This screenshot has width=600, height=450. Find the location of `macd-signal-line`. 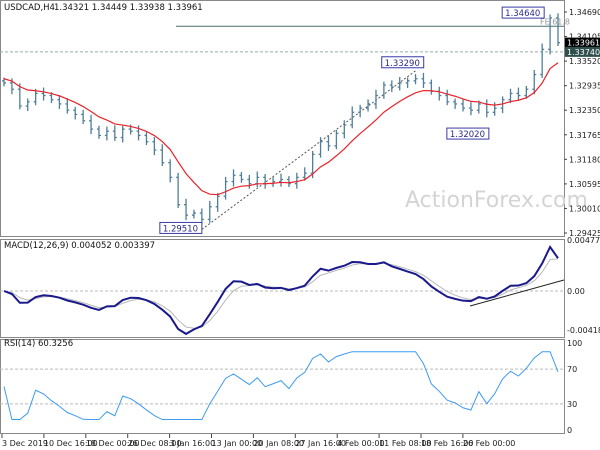

macd-signal-line is located at coordinates (281, 293).